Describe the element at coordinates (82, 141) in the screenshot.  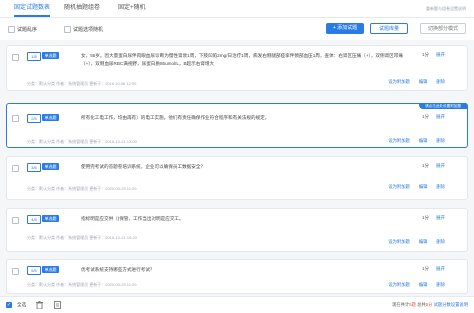
I see `question-meta: 分类：默认分类 作者：系统管理员 更新于：2018-10-21 12:00` at that location.